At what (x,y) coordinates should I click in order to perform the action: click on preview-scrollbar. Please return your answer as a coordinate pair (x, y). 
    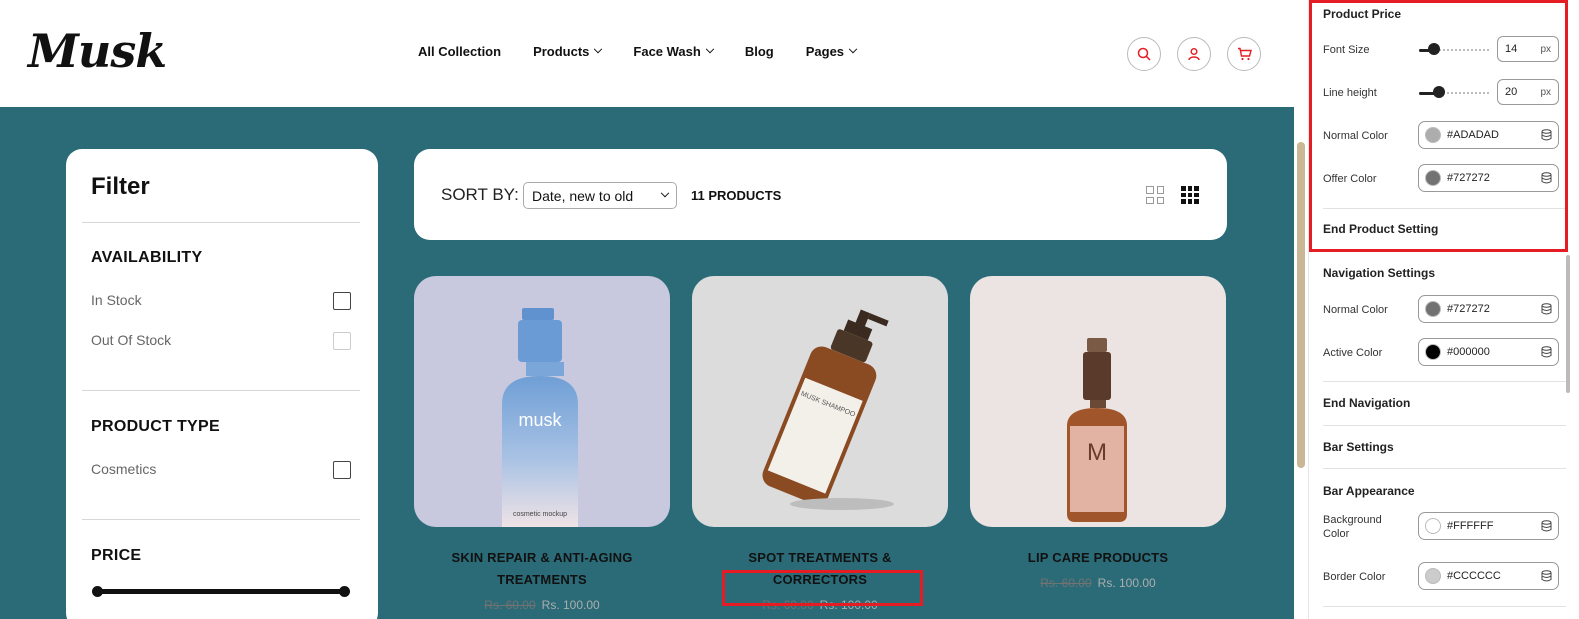
    Looking at the image, I should click on (1301, 309).